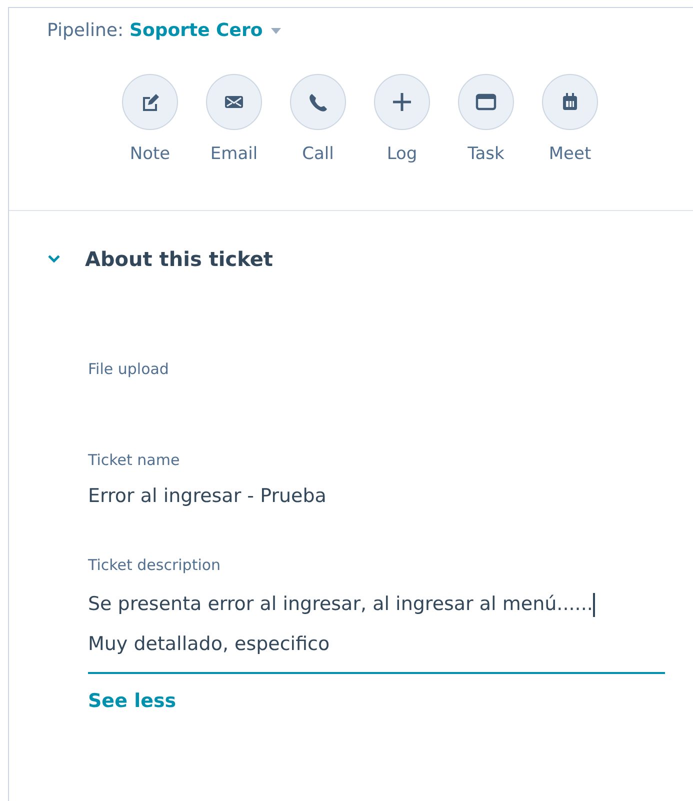 Image resolution: width=693 pixels, height=801 pixels. I want to click on chevron-icon, so click(54, 259).